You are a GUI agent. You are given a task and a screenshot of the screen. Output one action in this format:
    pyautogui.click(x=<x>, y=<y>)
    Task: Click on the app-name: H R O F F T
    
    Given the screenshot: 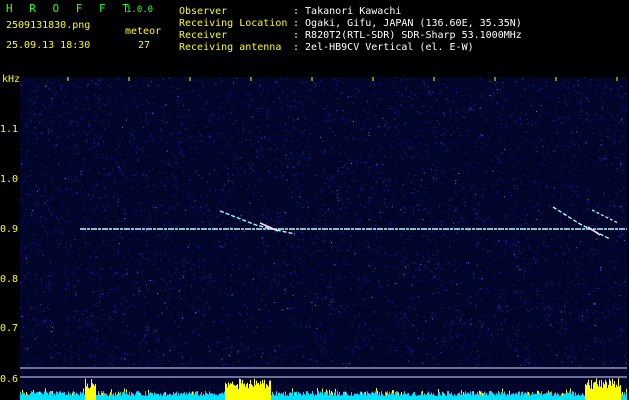 What is the action you would take?
    pyautogui.click(x=70, y=8)
    